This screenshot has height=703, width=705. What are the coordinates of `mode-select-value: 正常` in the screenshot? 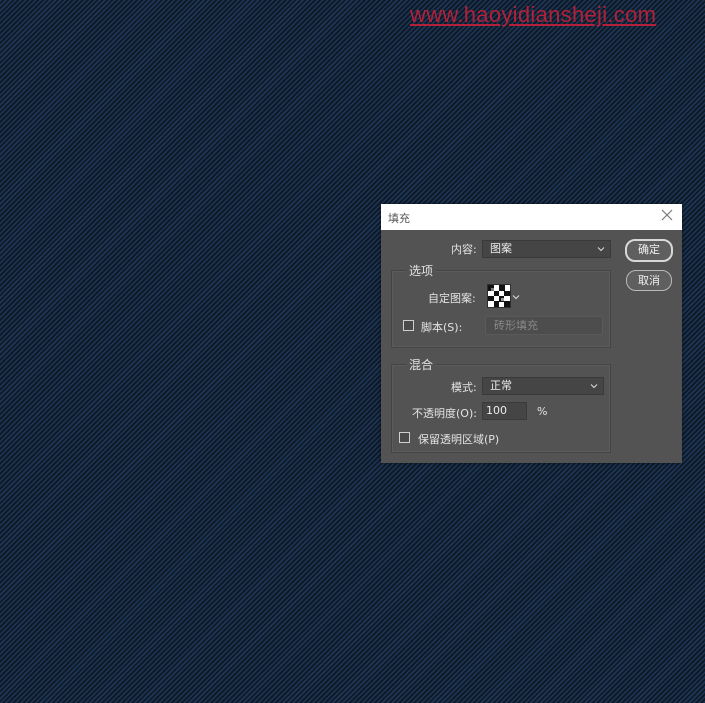 It's located at (501, 385).